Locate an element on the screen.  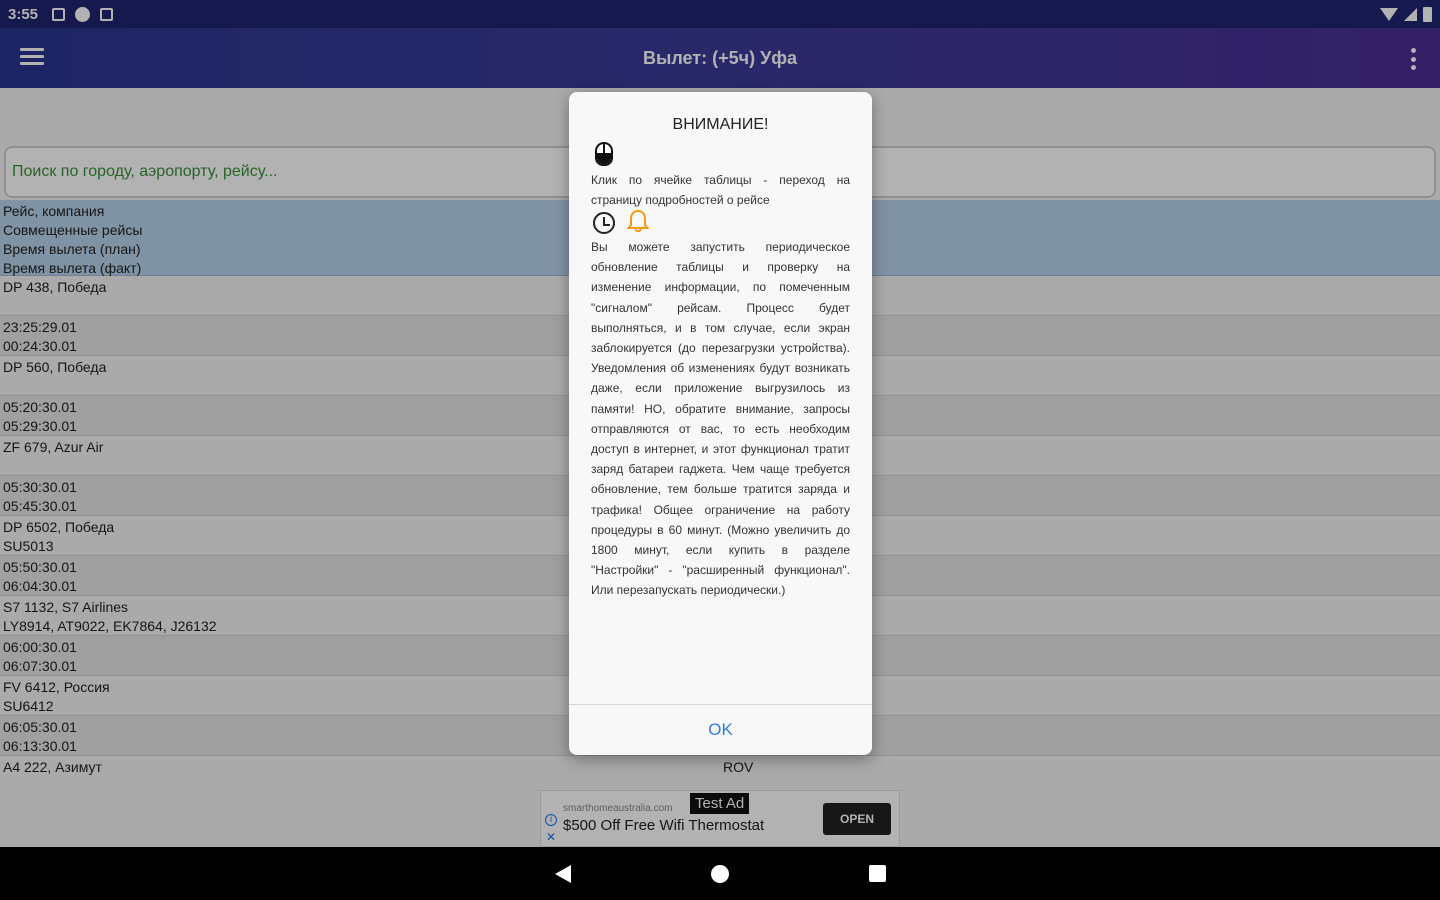
system-nav-bar is located at coordinates (720, 873).